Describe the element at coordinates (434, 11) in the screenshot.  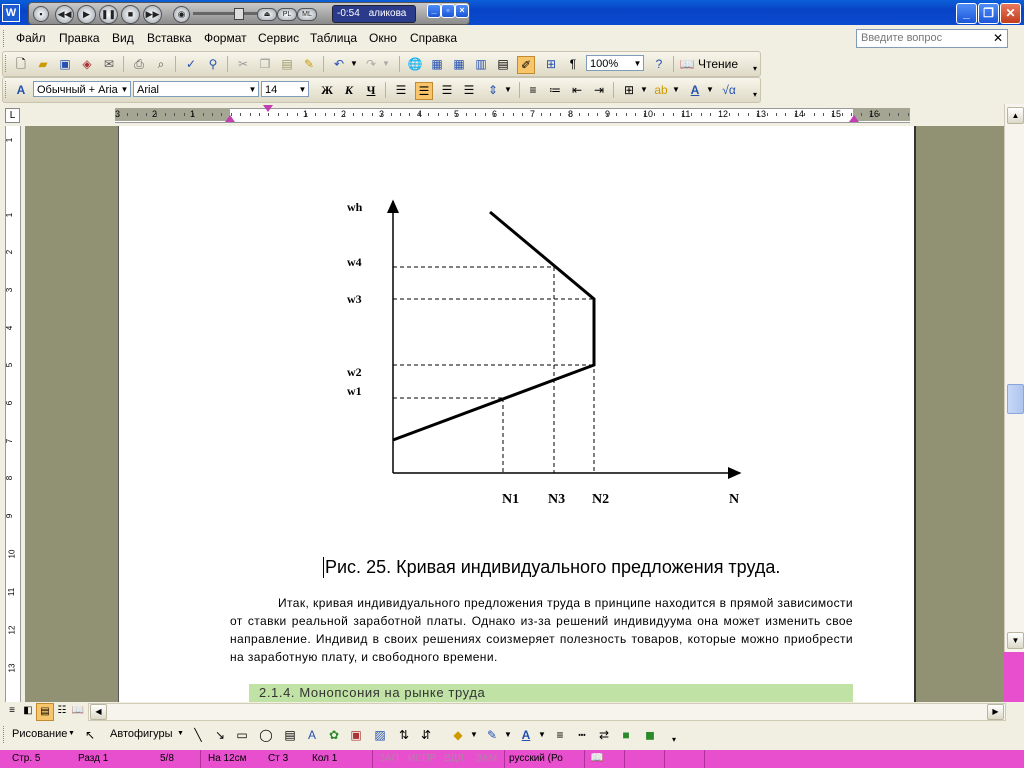
I see `media-minimize-button: _` at that location.